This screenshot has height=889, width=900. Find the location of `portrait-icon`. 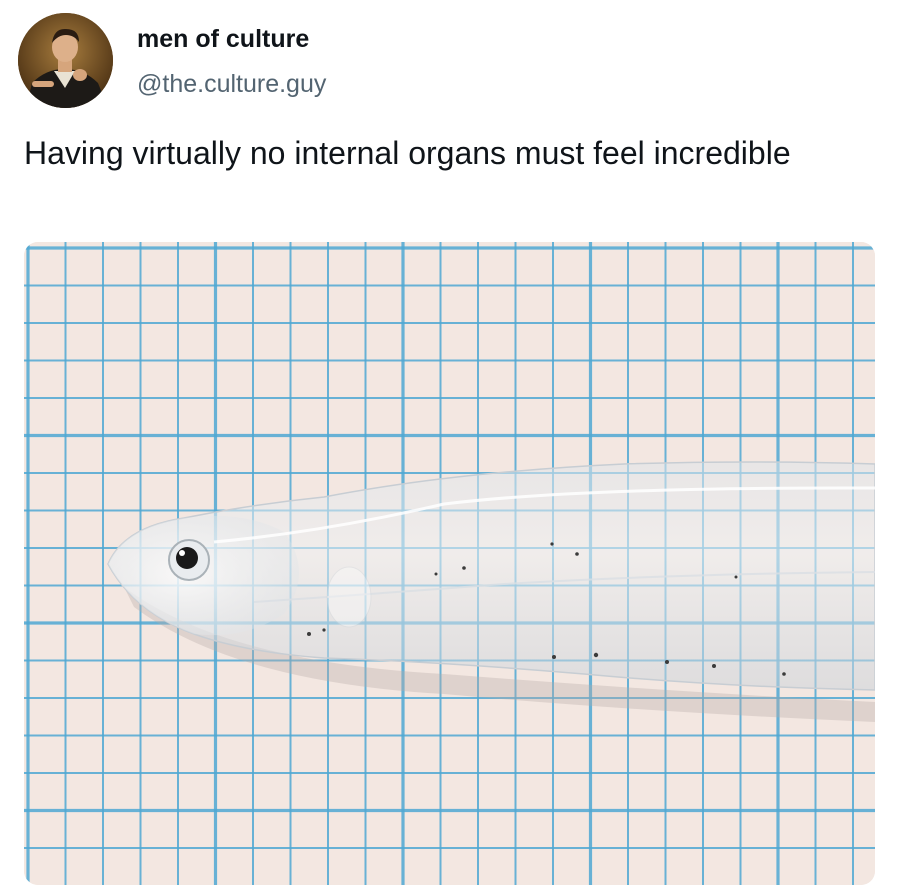

portrait-icon is located at coordinates (65, 60).